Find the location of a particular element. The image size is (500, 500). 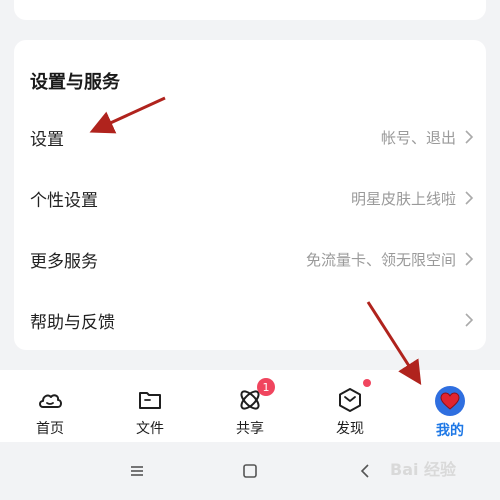

row-settings: 设置 帐号、退出 is located at coordinates (250, 137).